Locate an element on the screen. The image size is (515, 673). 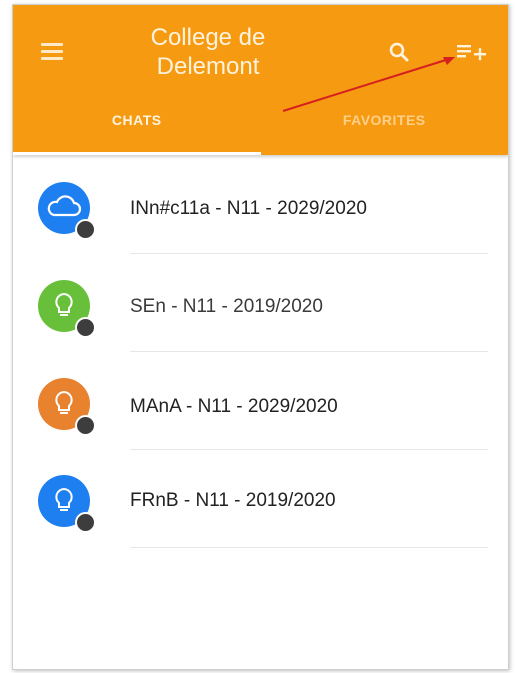
chat-item-2: SEn - N11 - 2019/2020 is located at coordinates (260, 302).